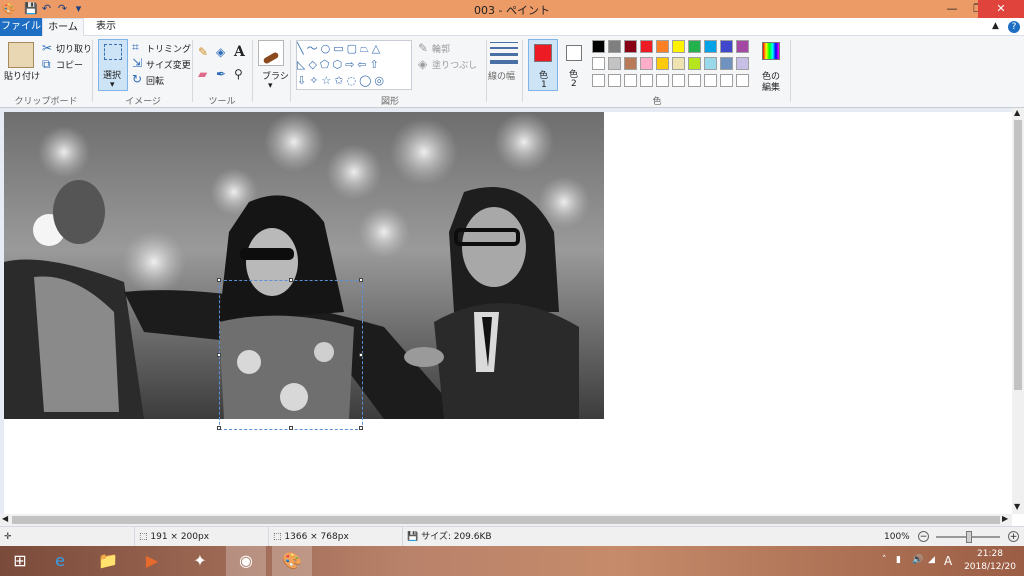 Image resolution: width=1024 pixels, height=576 pixels. What do you see at coordinates (74, 48) in the screenshot?
I see `cut-button: 切り取り` at bounding box center [74, 48].